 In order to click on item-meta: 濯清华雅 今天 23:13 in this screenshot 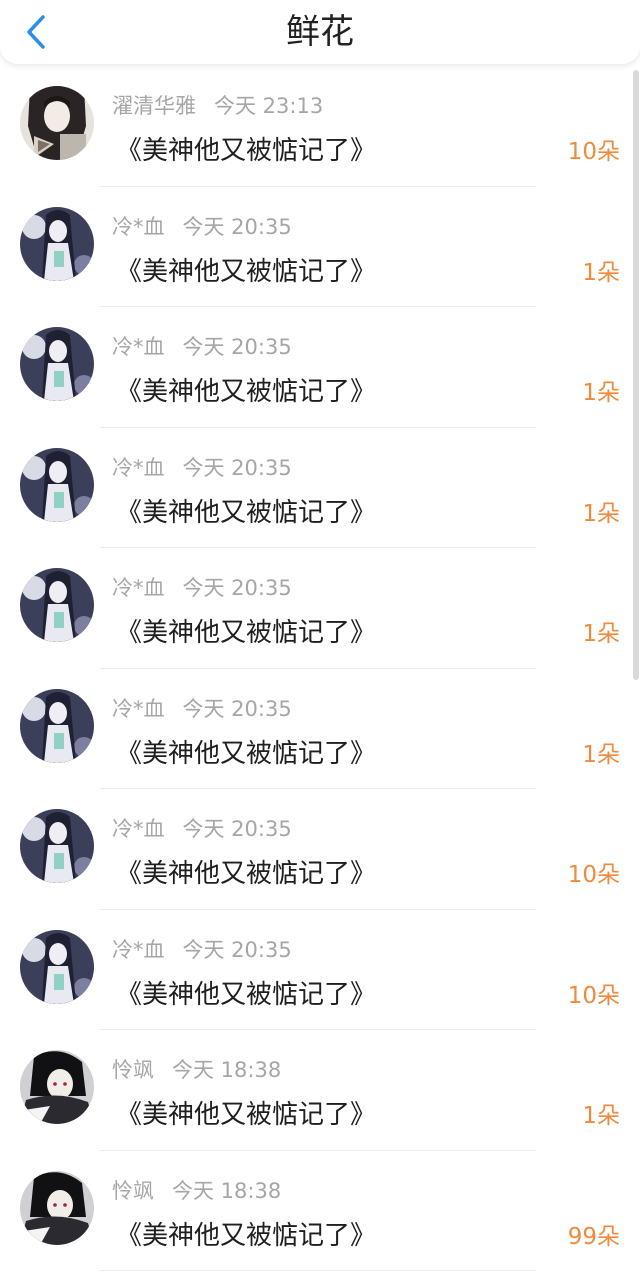, I will do `click(217, 105)`.